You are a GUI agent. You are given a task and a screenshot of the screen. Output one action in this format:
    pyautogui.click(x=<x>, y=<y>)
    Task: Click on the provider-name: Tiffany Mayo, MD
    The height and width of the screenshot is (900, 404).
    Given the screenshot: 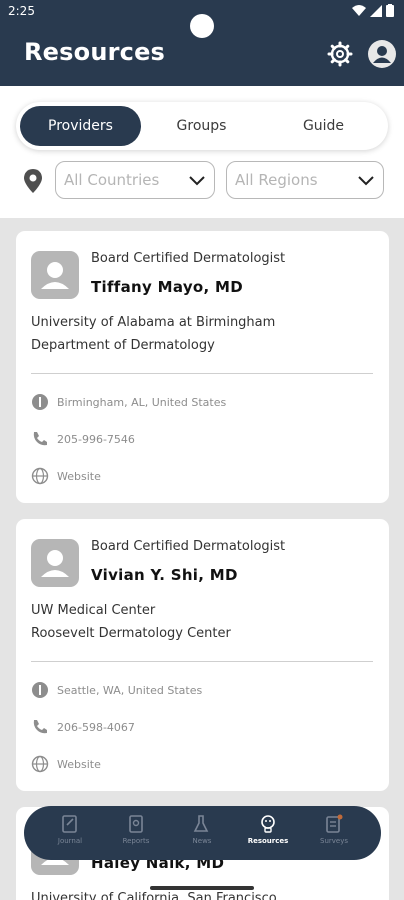 What is the action you would take?
    pyautogui.click(x=167, y=287)
    